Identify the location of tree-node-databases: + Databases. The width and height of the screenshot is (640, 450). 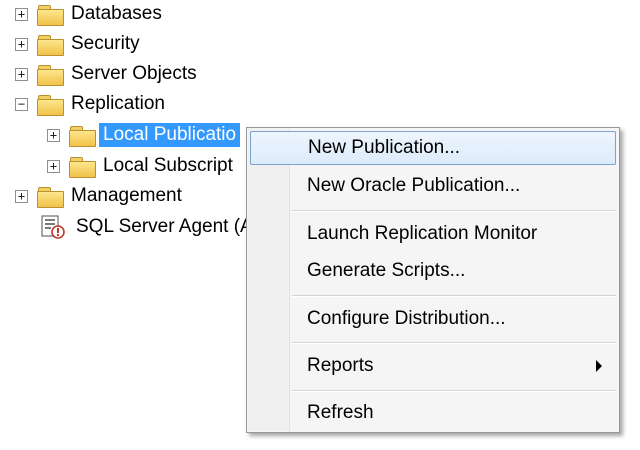
(88, 14).